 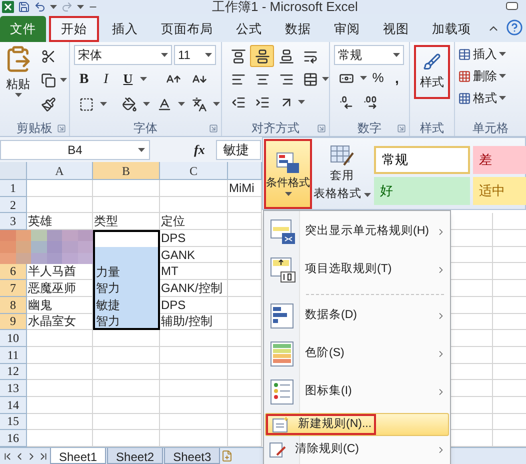 I want to click on comma-button: ,, so click(x=397, y=78).